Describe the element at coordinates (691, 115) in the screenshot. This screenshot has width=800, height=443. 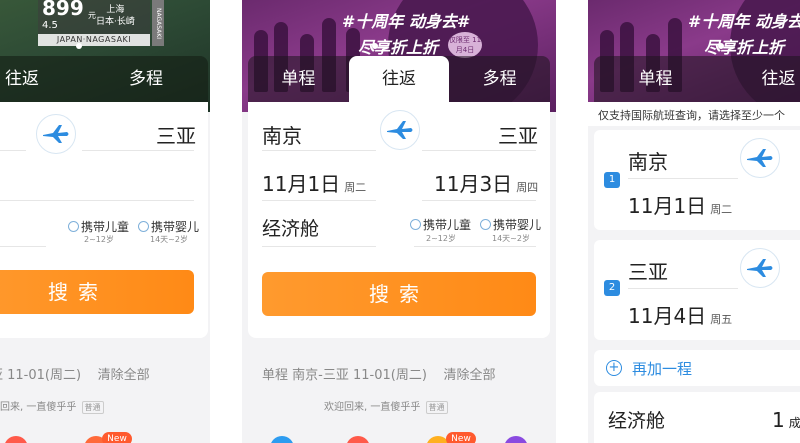
I see `international-notice: 仅支持国际航班查询，请选择至少一个` at that location.